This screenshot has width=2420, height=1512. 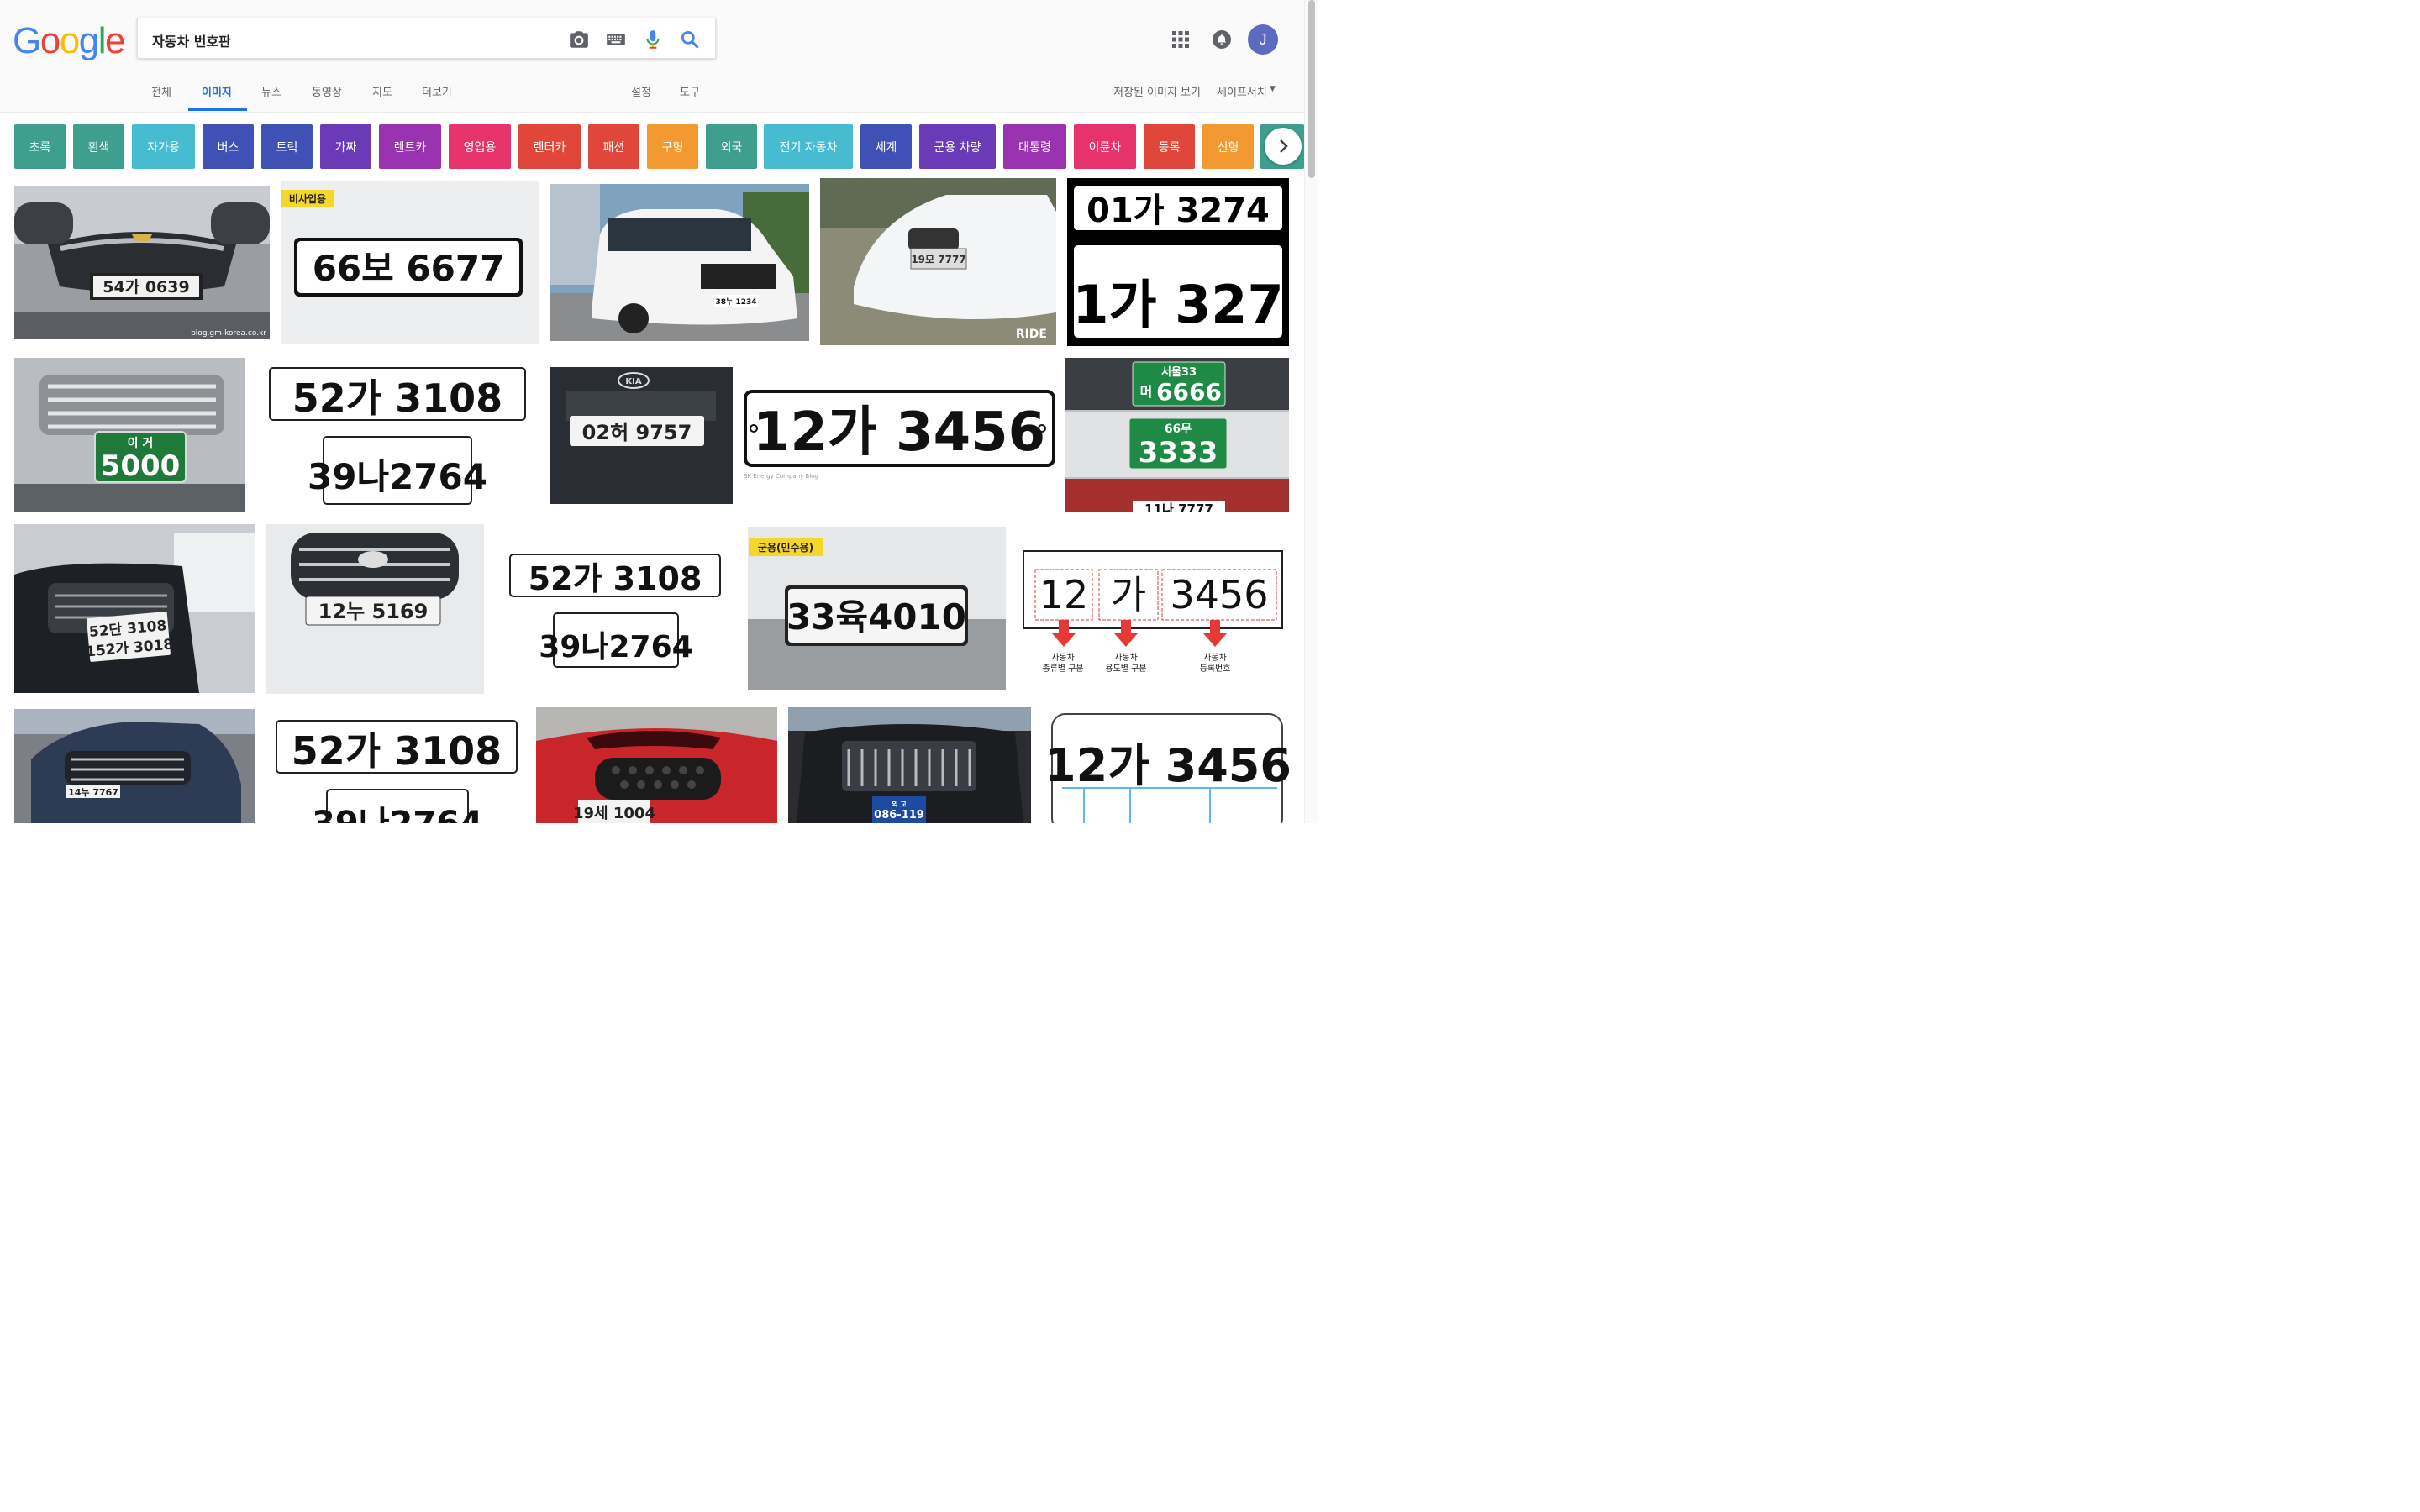 What do you see at coordinates (886, 146) in the screenshot?
I see `chip-13: 세계` at bounding box center [886, 146].